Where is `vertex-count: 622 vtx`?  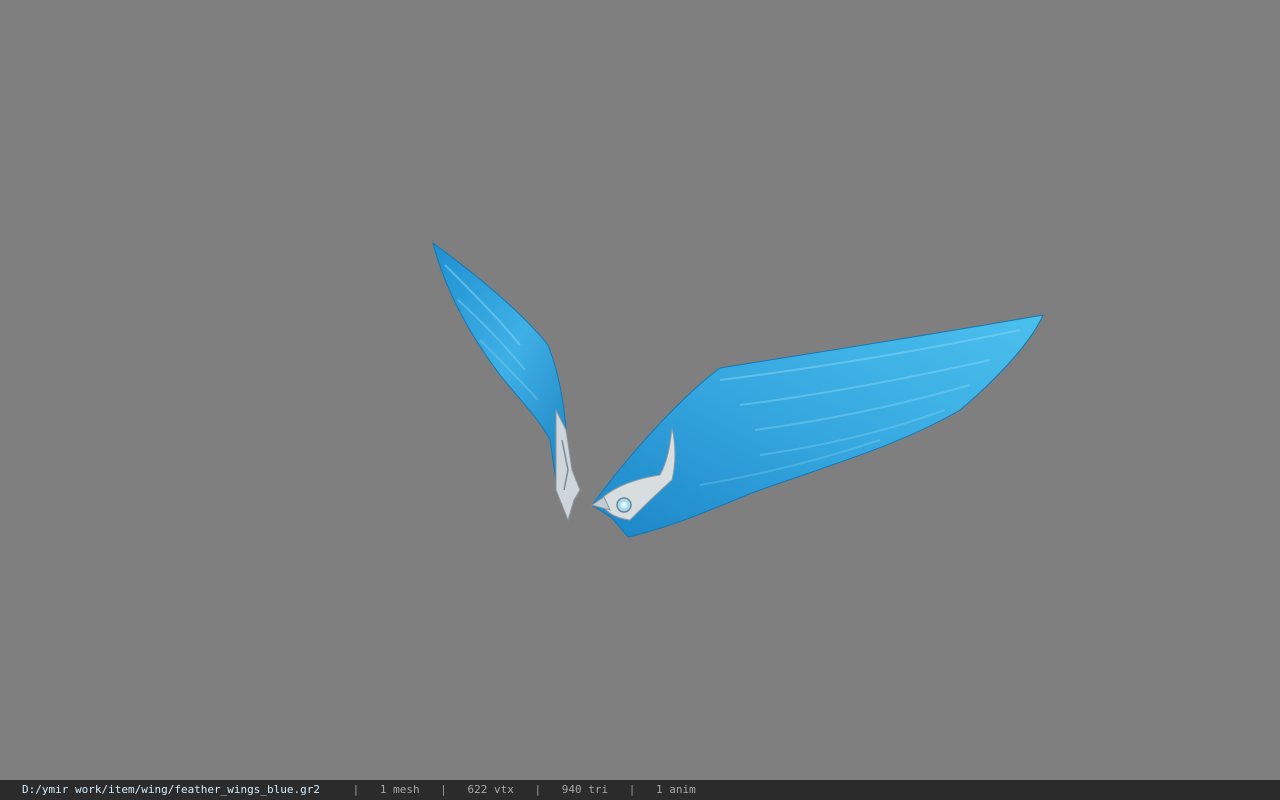 vertex-count: 622 vtx is located at coordinates (490, 789).